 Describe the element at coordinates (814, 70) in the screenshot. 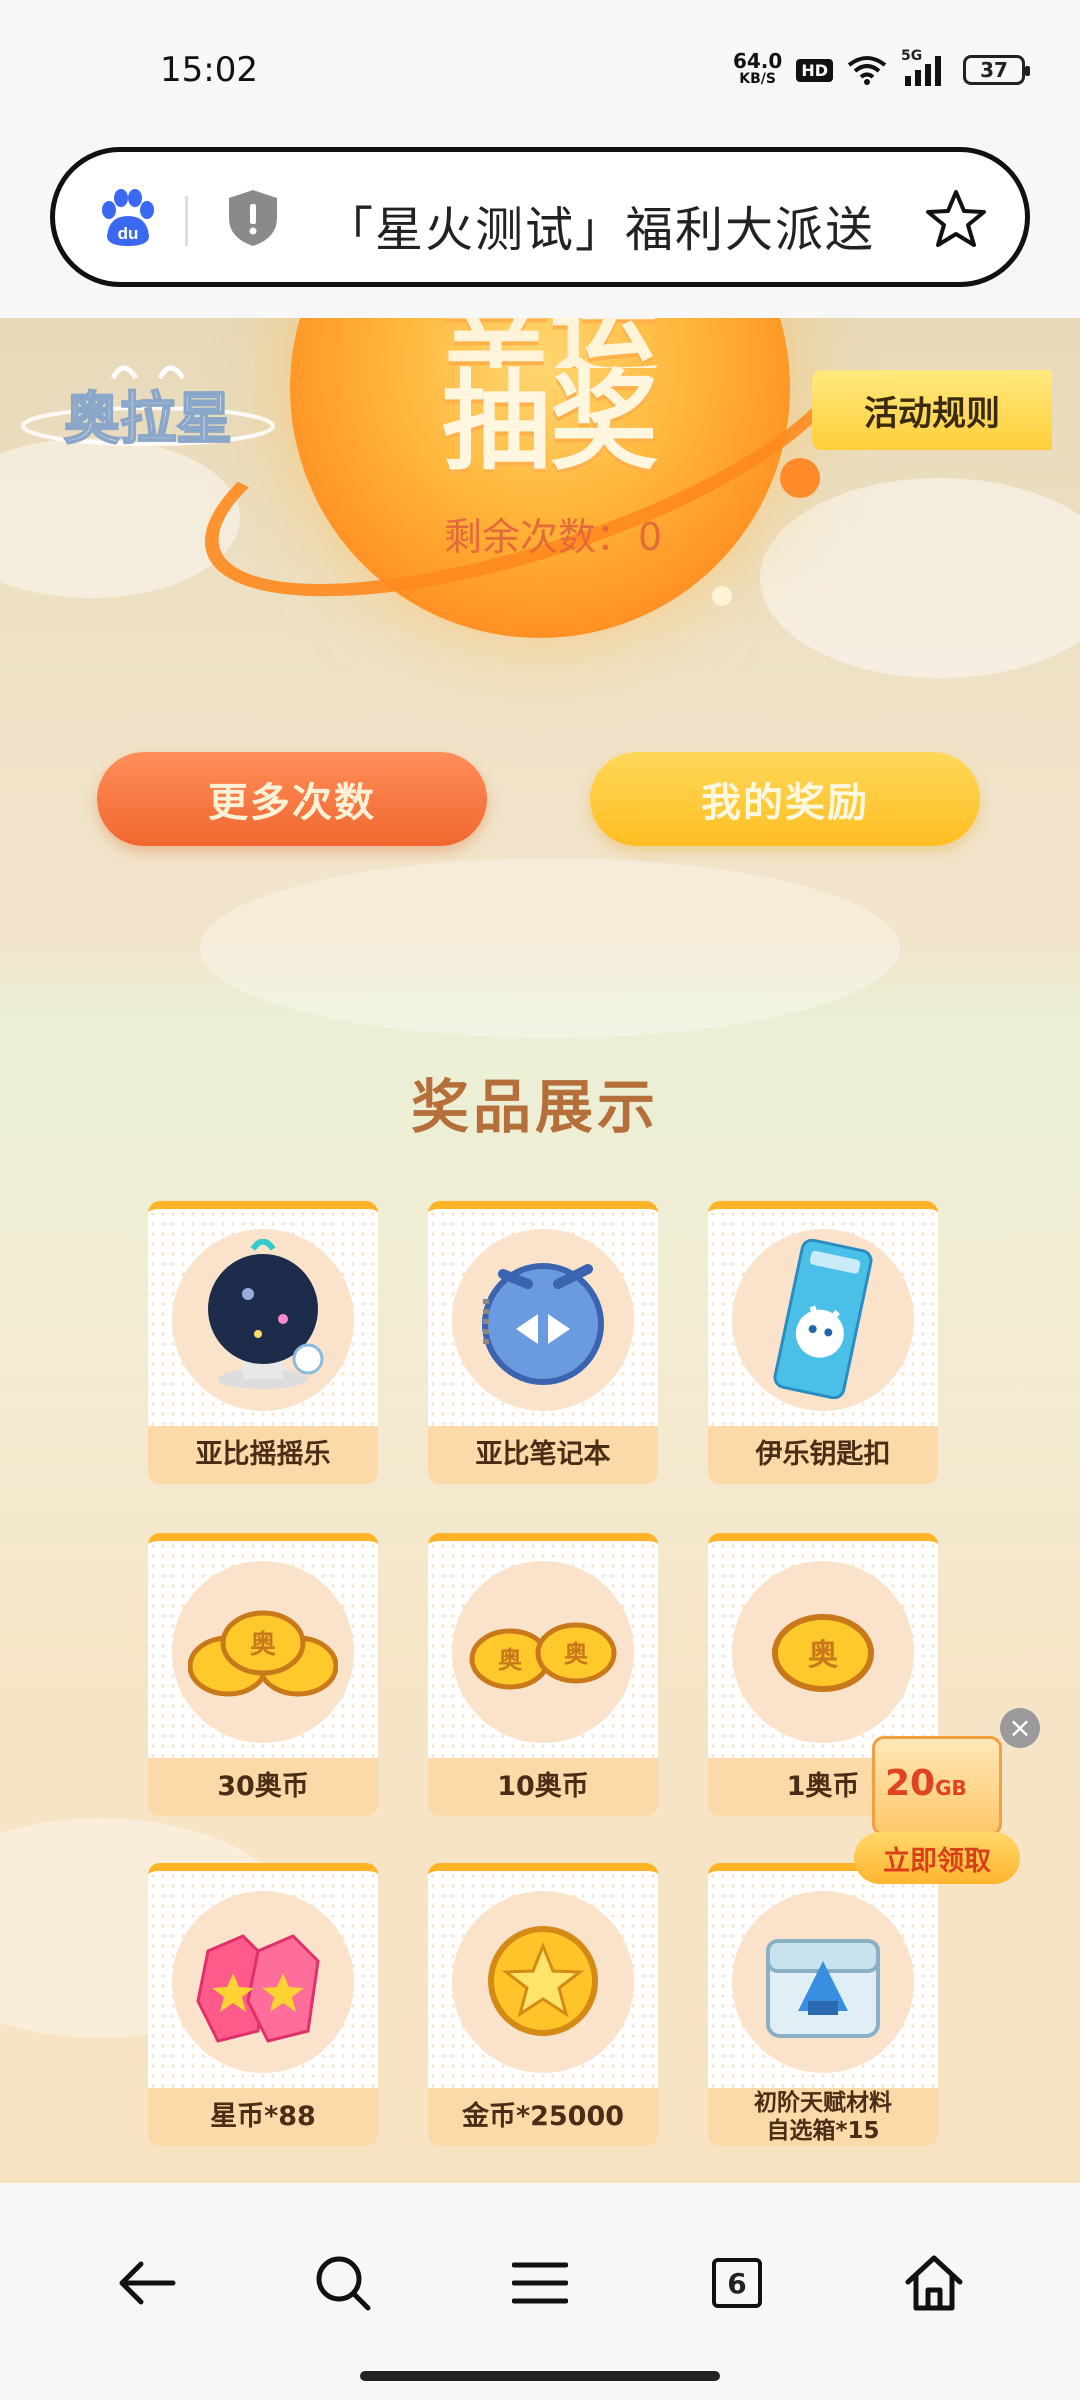

I see `hd-badge: HD` at that location.